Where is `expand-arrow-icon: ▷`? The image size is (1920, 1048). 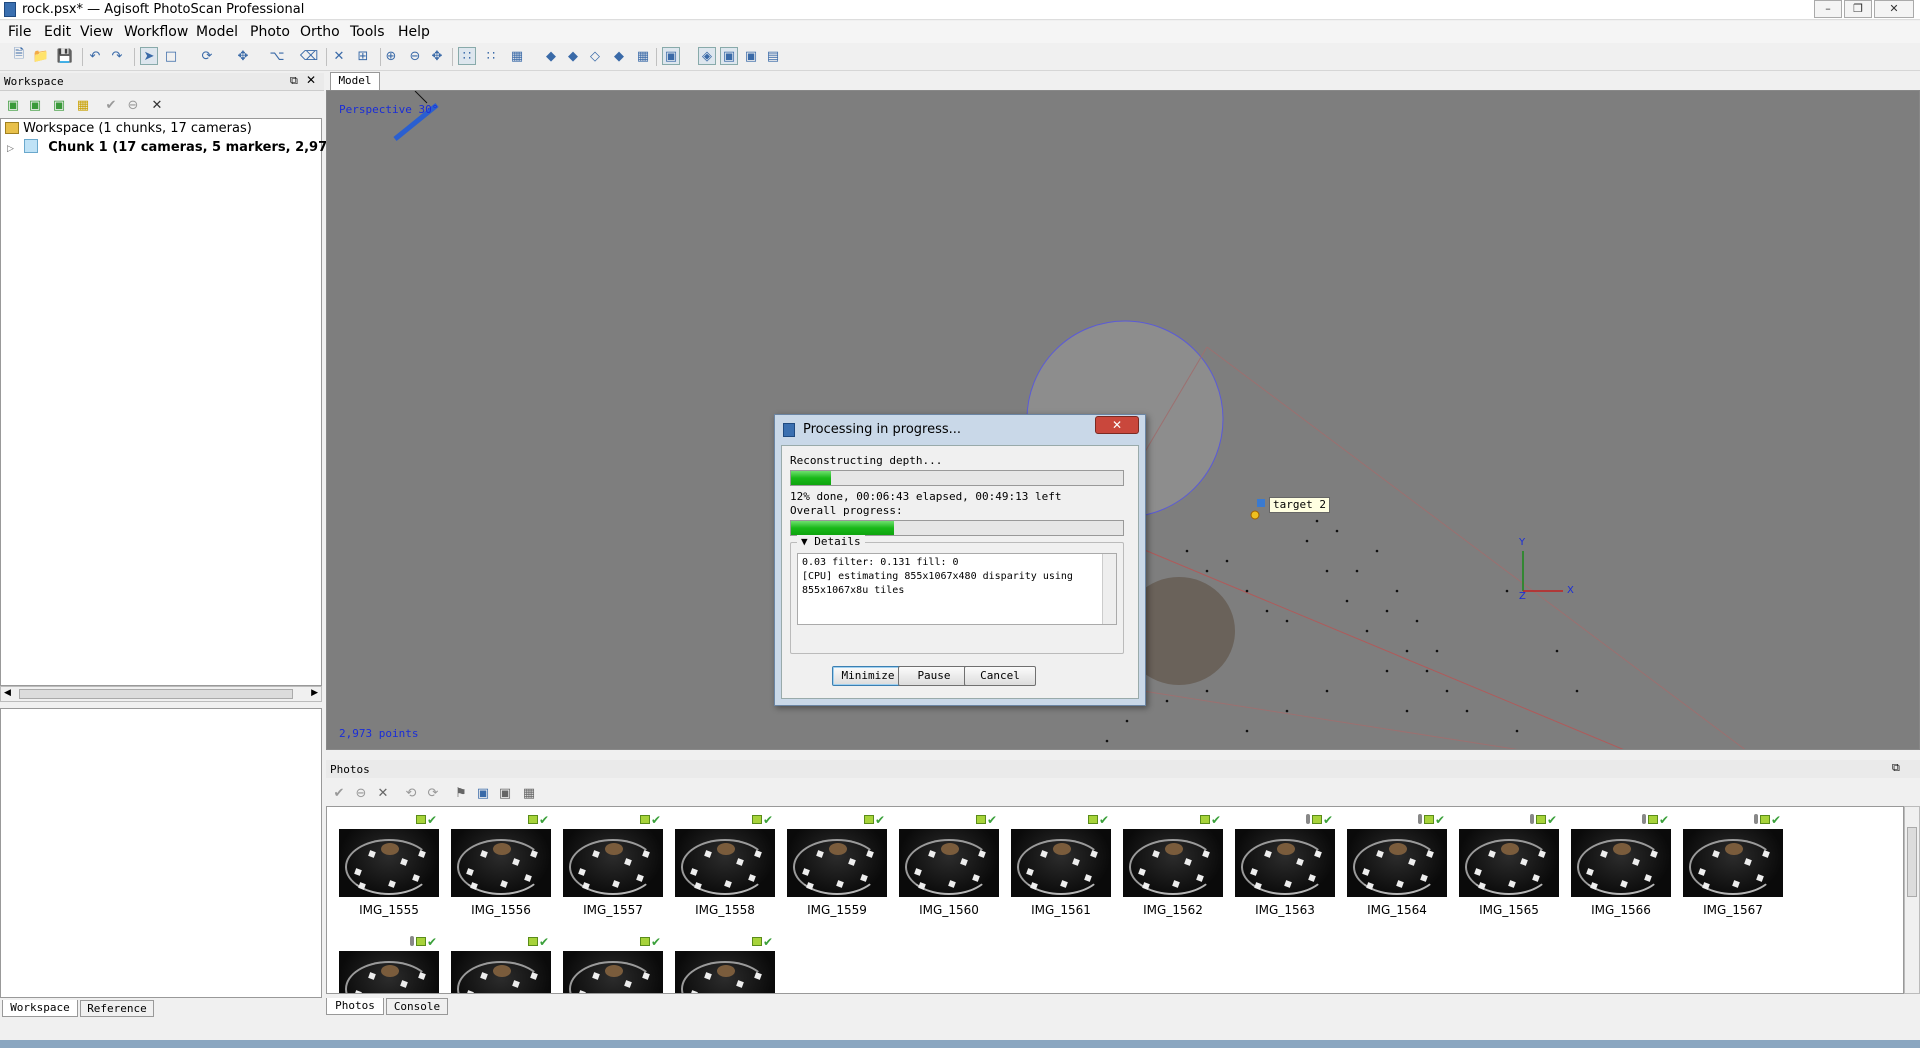 expand-arrow-icon: ▷ is located at coordinates (10, 149).